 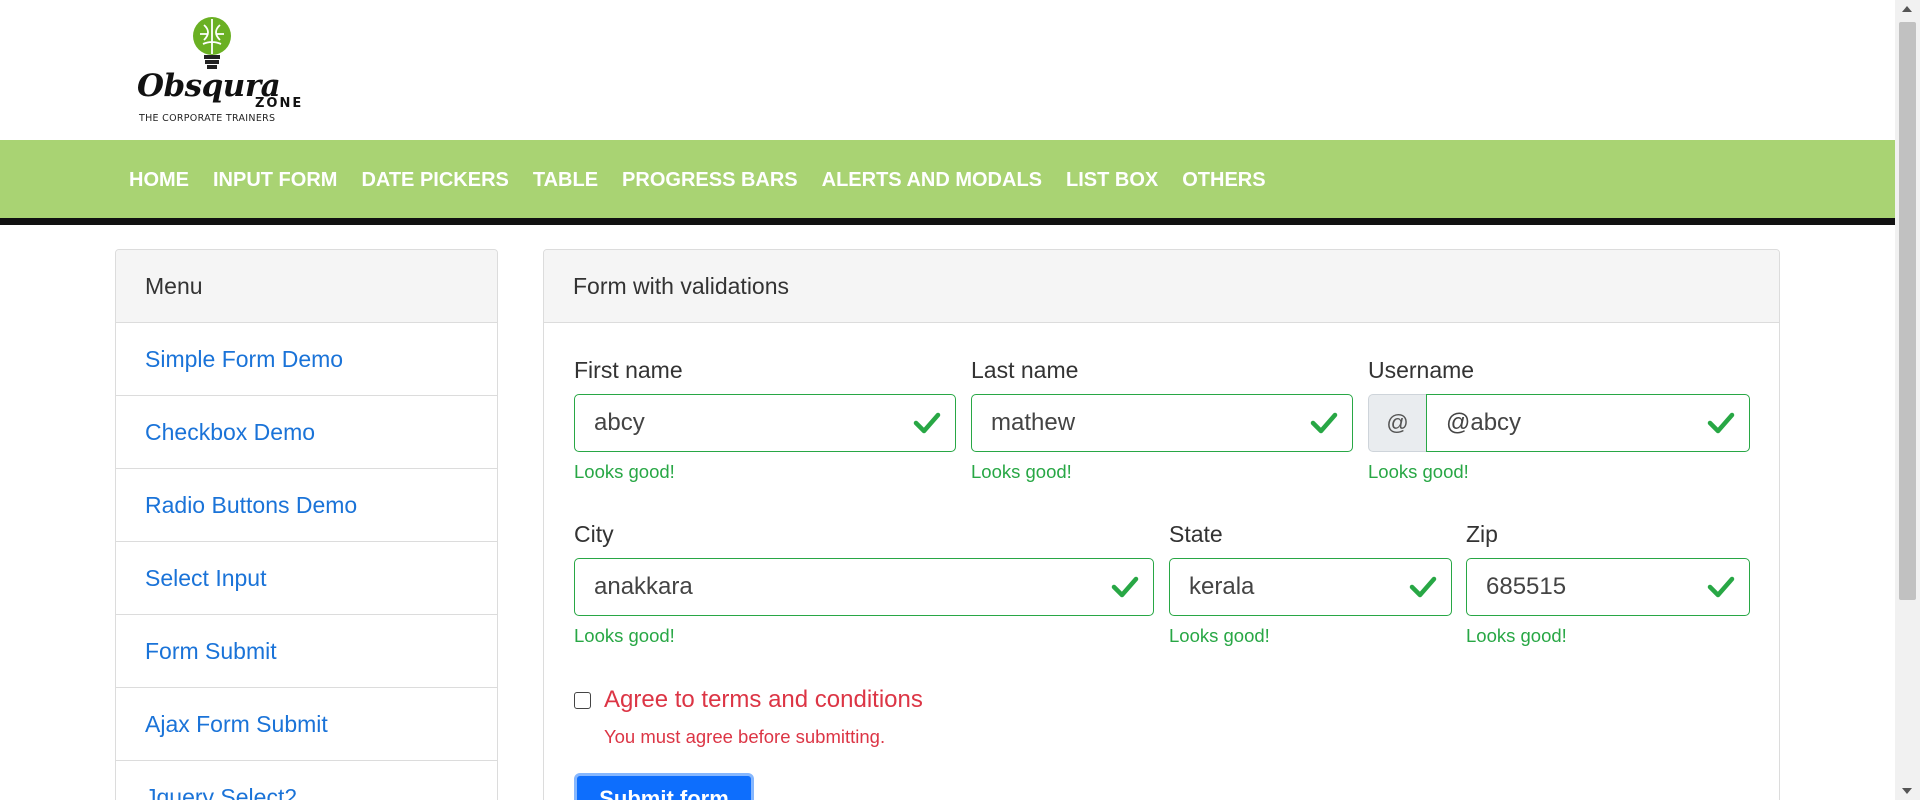 I want to click on state-group: State kerala Looks good!, so click(x=1310, y=584).